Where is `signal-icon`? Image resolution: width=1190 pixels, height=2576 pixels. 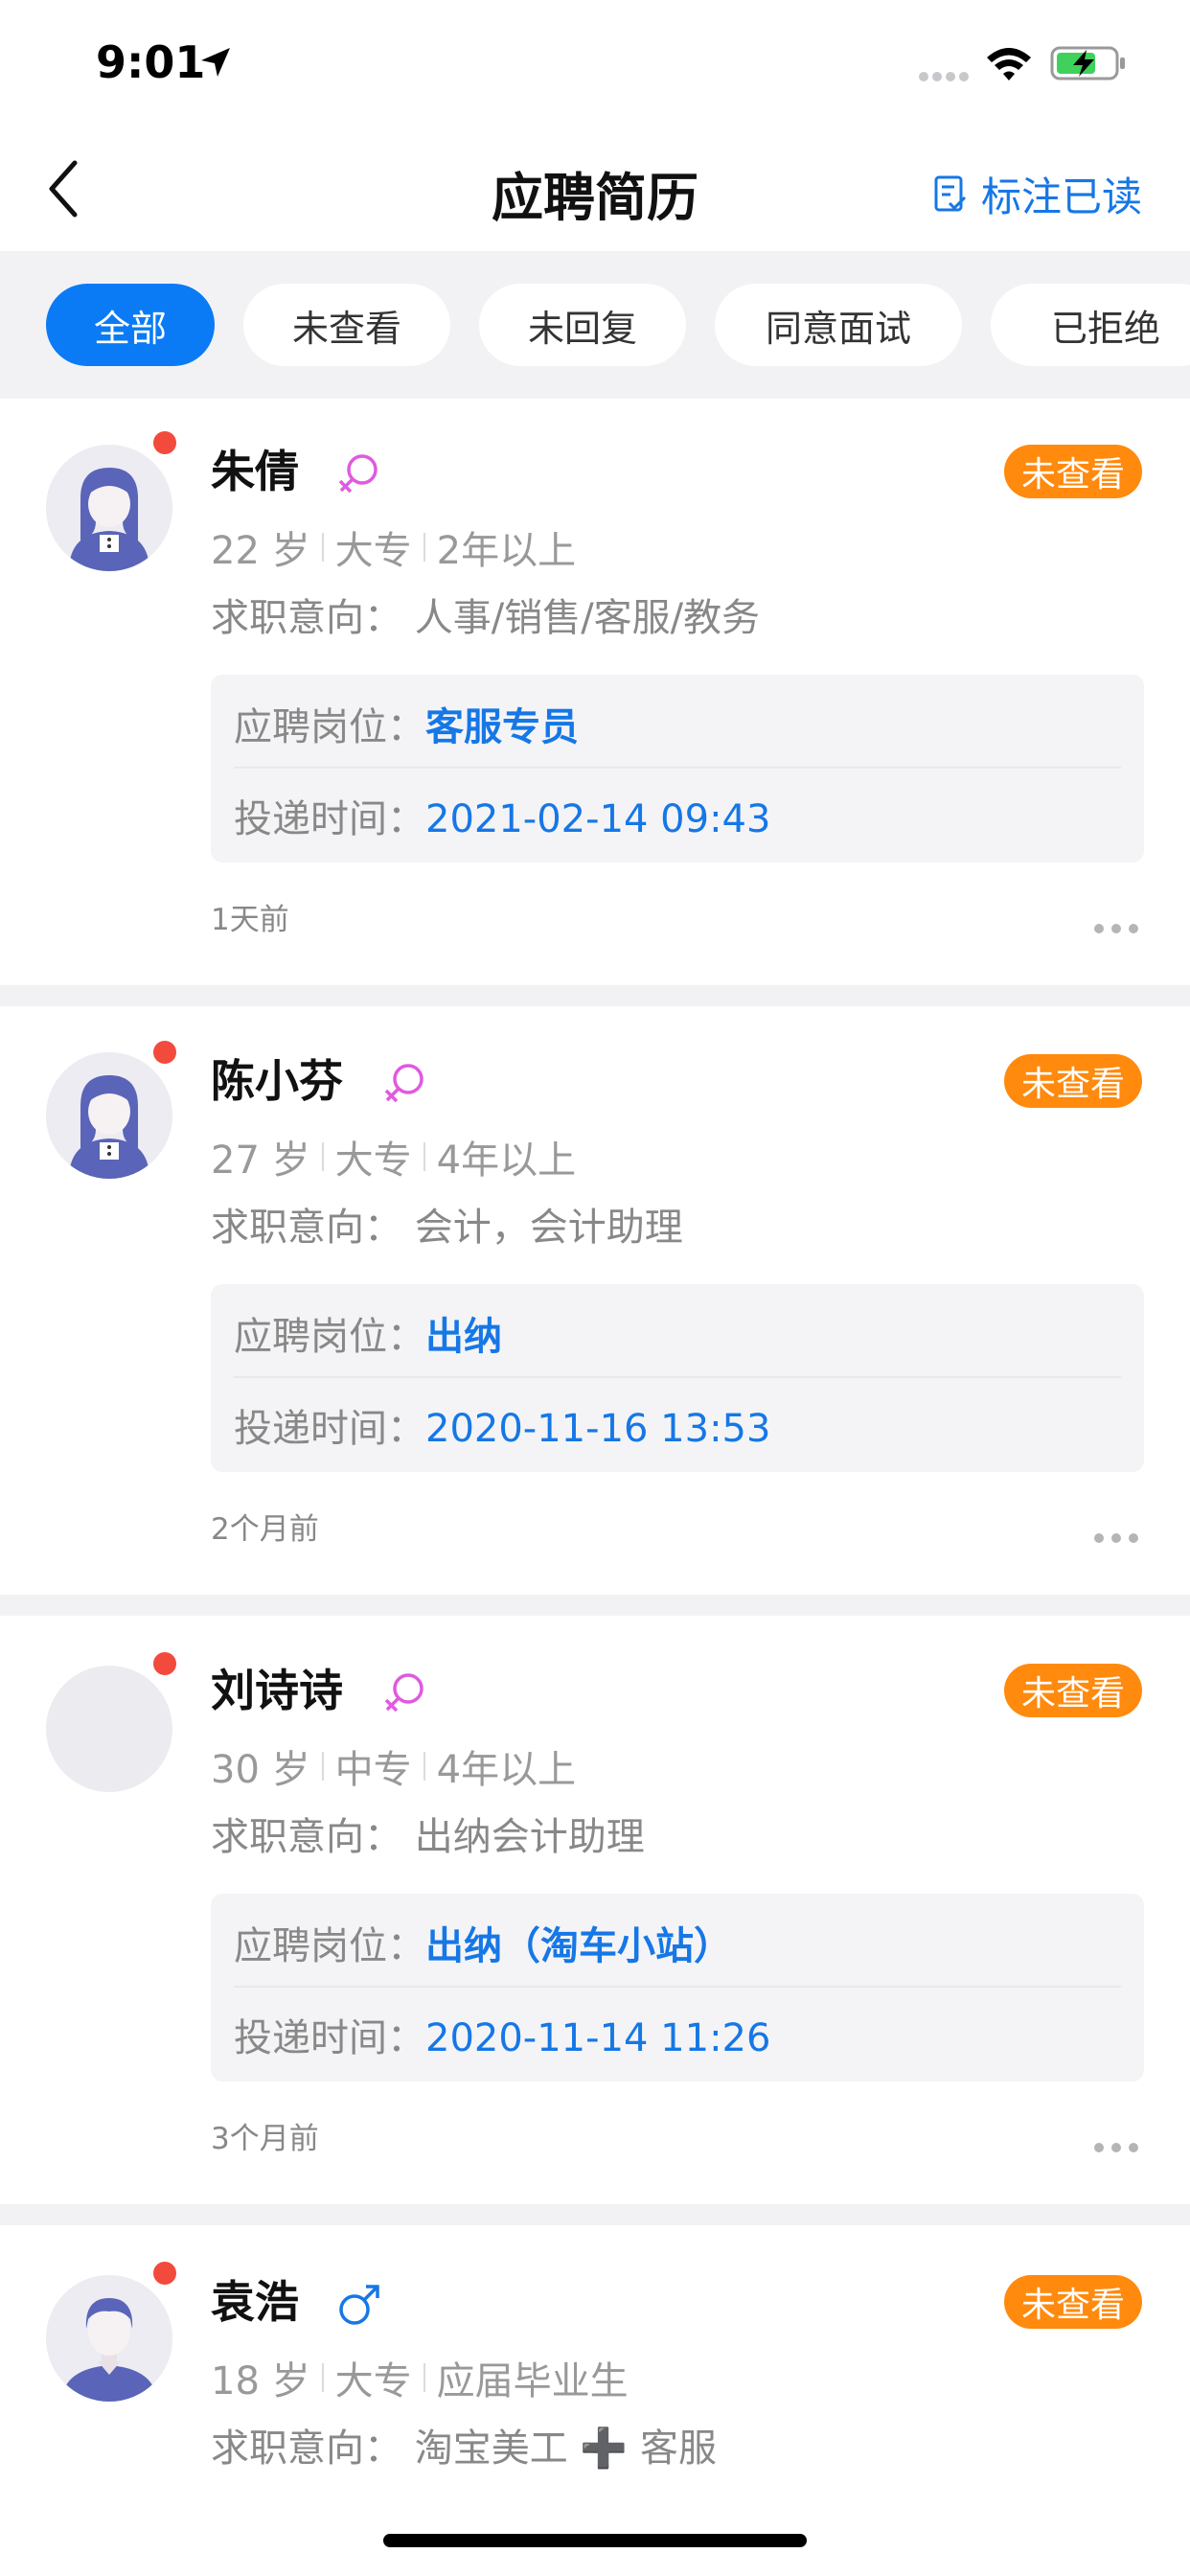 signal-icon is located at coordinates (944, 76).